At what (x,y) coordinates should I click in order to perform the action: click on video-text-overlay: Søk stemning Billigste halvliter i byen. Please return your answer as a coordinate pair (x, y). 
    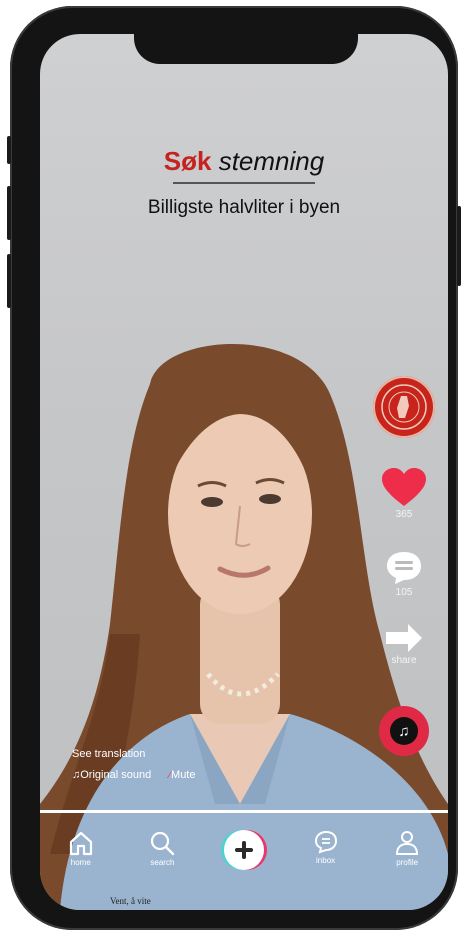
    Looking at the image, I should click on (244, 183).